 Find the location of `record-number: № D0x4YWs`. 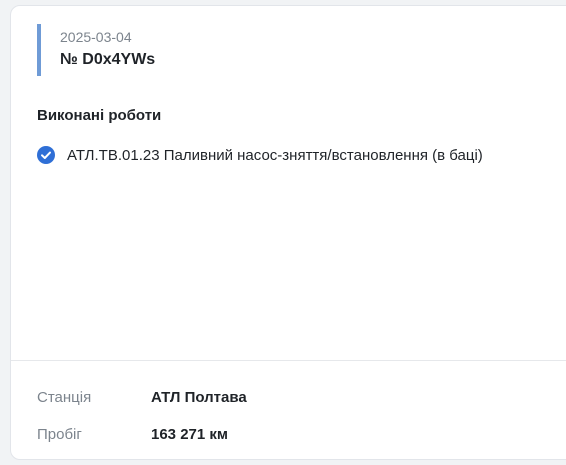

record-number: № D0x4YWs is located at coordinates (108, 59).